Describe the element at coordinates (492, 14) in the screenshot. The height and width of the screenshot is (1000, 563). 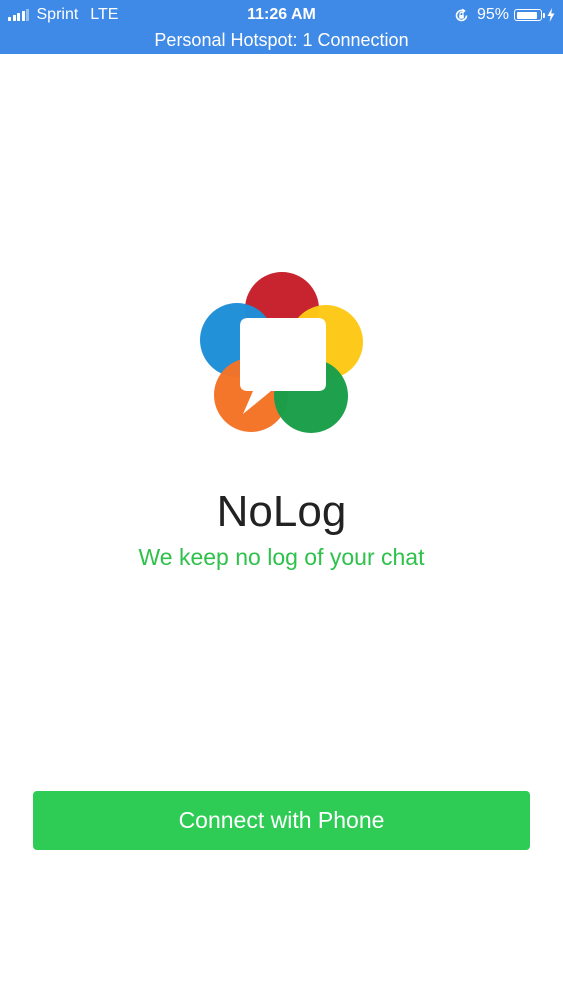
I see `battery-percent: 95%` at that location.